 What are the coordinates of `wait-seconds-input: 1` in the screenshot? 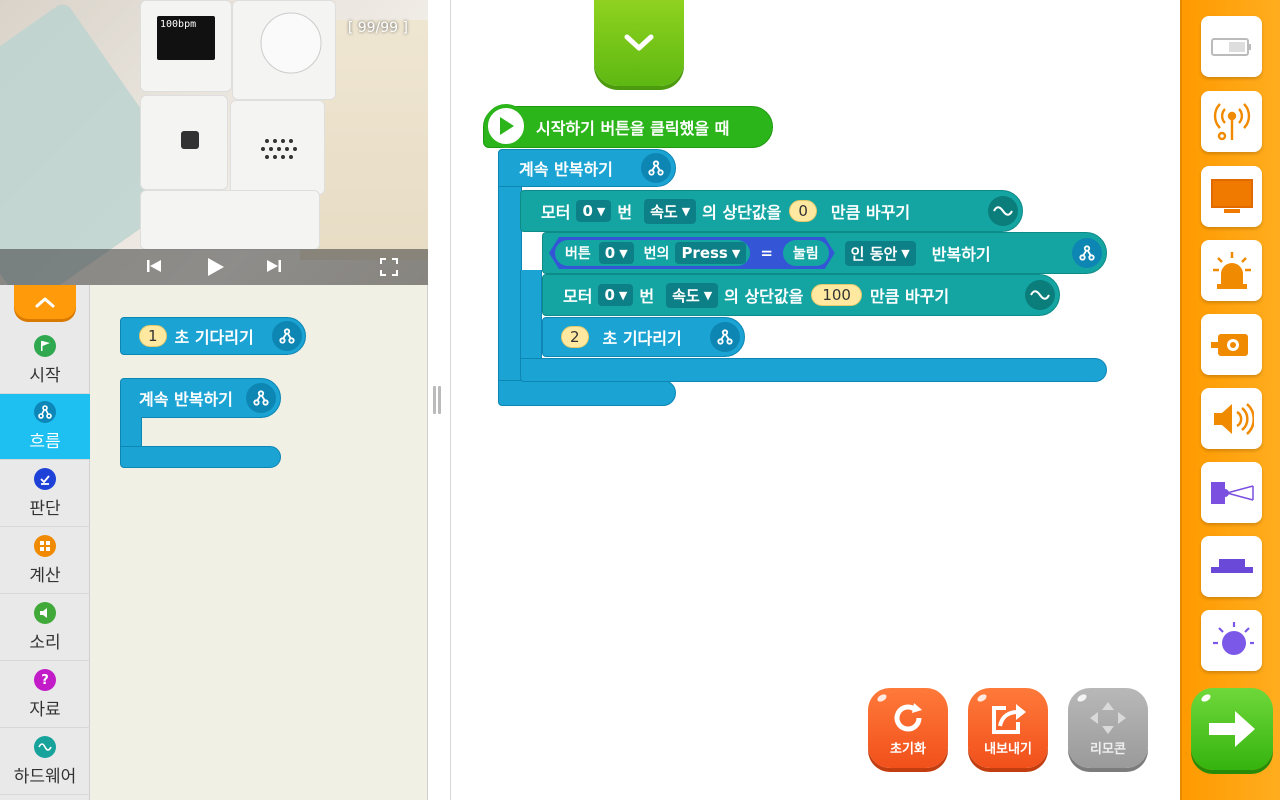 It's located at (153, 336).